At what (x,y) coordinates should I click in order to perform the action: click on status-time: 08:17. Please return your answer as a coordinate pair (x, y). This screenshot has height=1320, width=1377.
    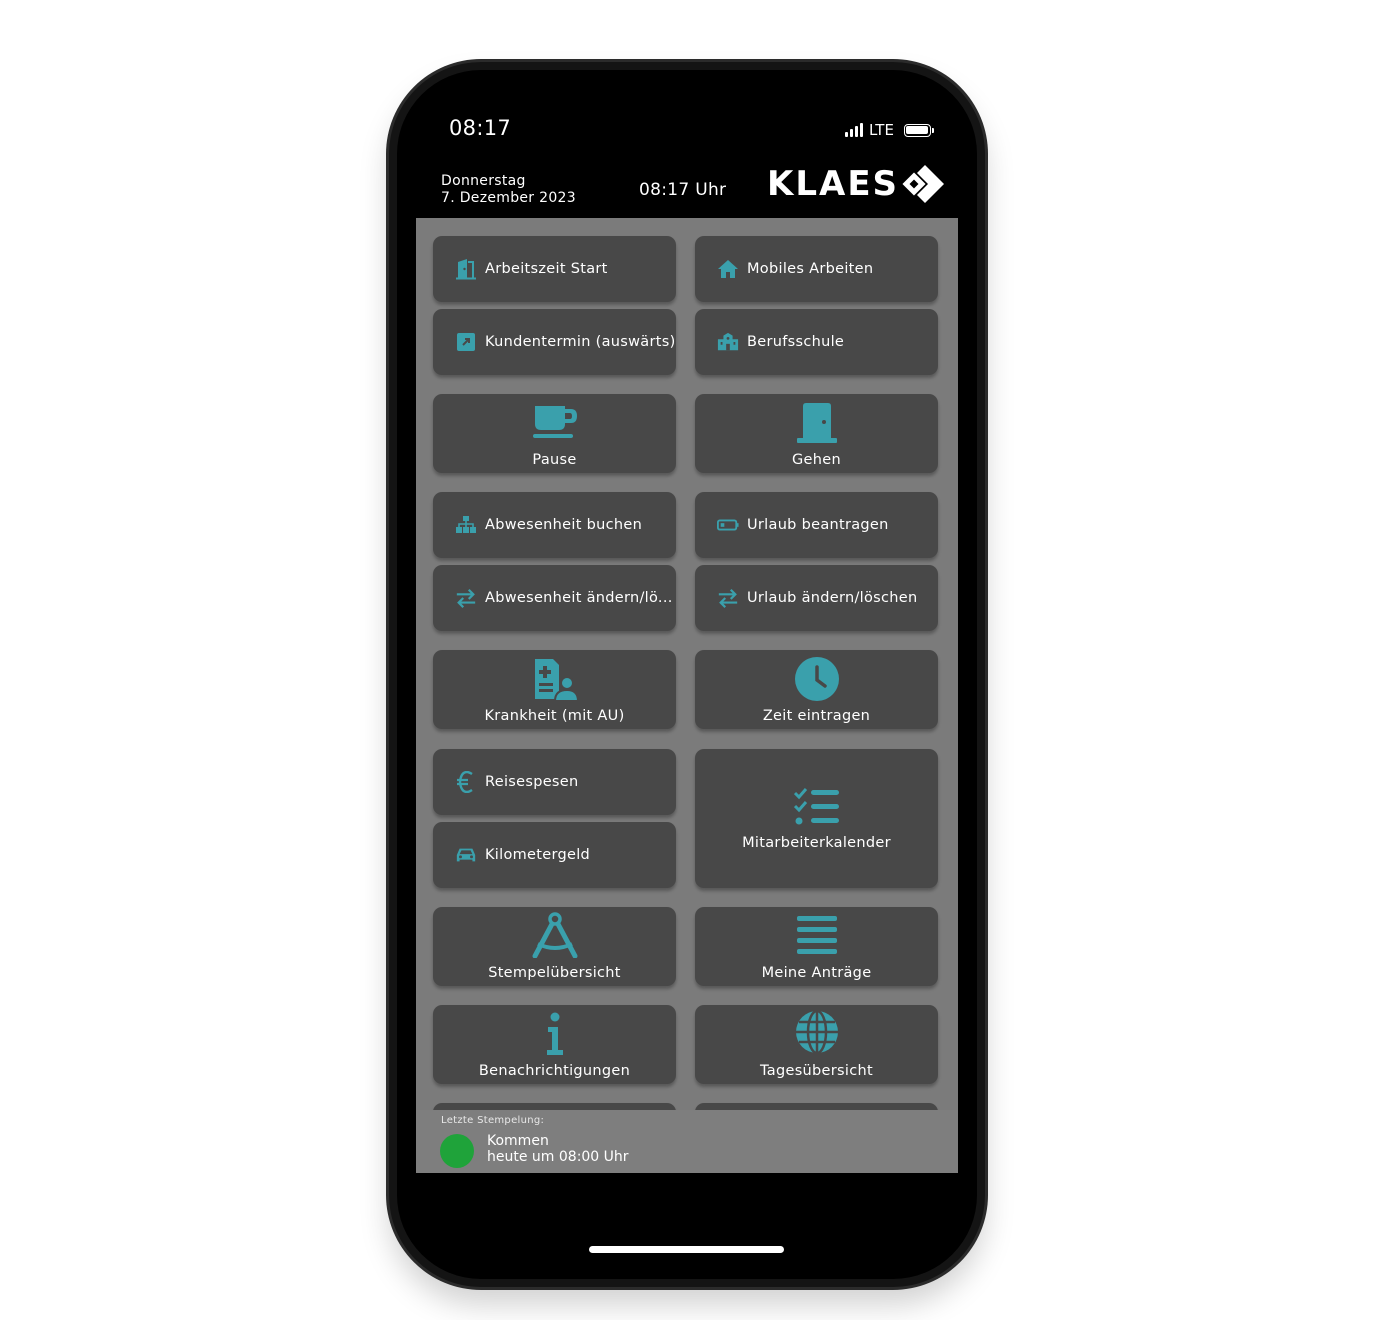
    Looking at the image, I should click on (480, 128).